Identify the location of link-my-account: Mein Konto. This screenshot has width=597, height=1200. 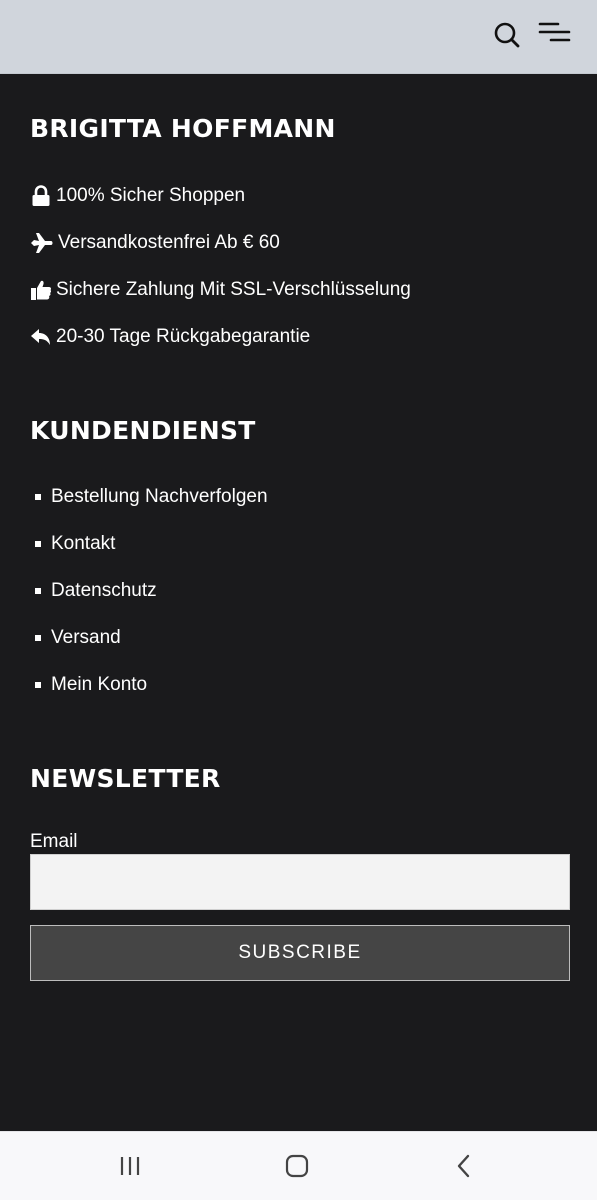
(88, 685).